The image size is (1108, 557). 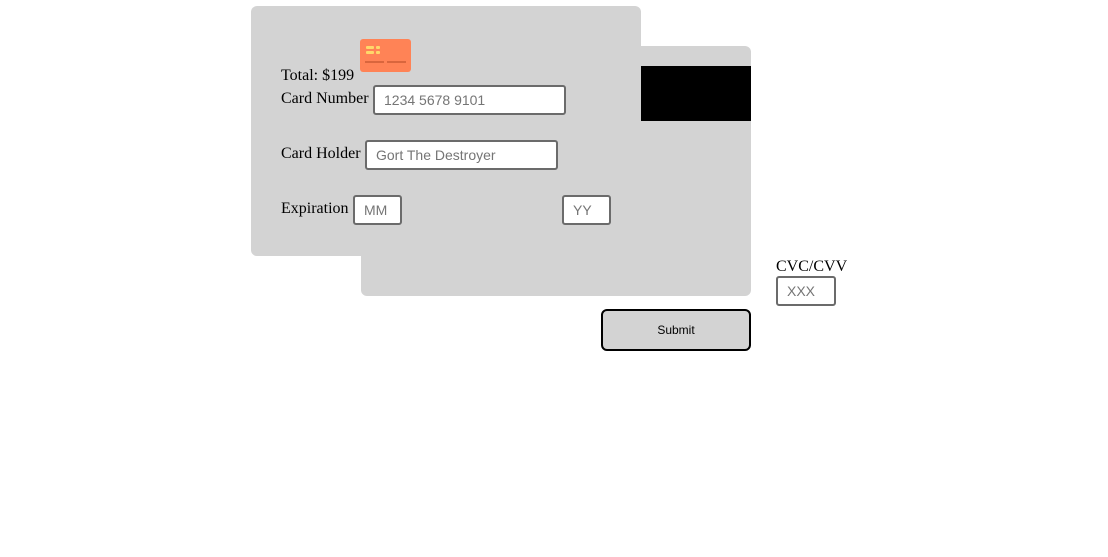 I want to click on card-holder-label: Card Holder, so click(x=321, y=153).